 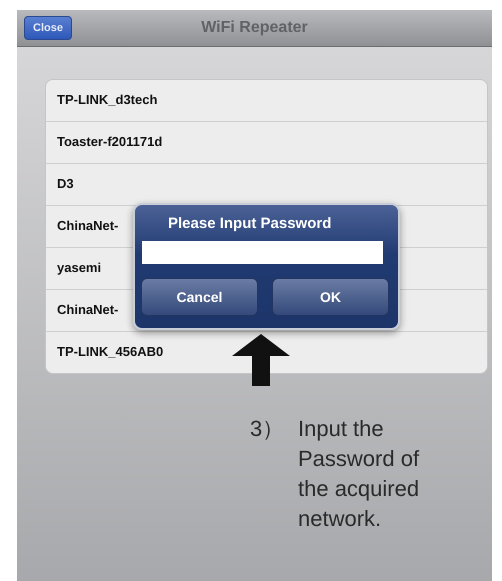 I want to click on step-number: 3）, so click(x=268, y=429).